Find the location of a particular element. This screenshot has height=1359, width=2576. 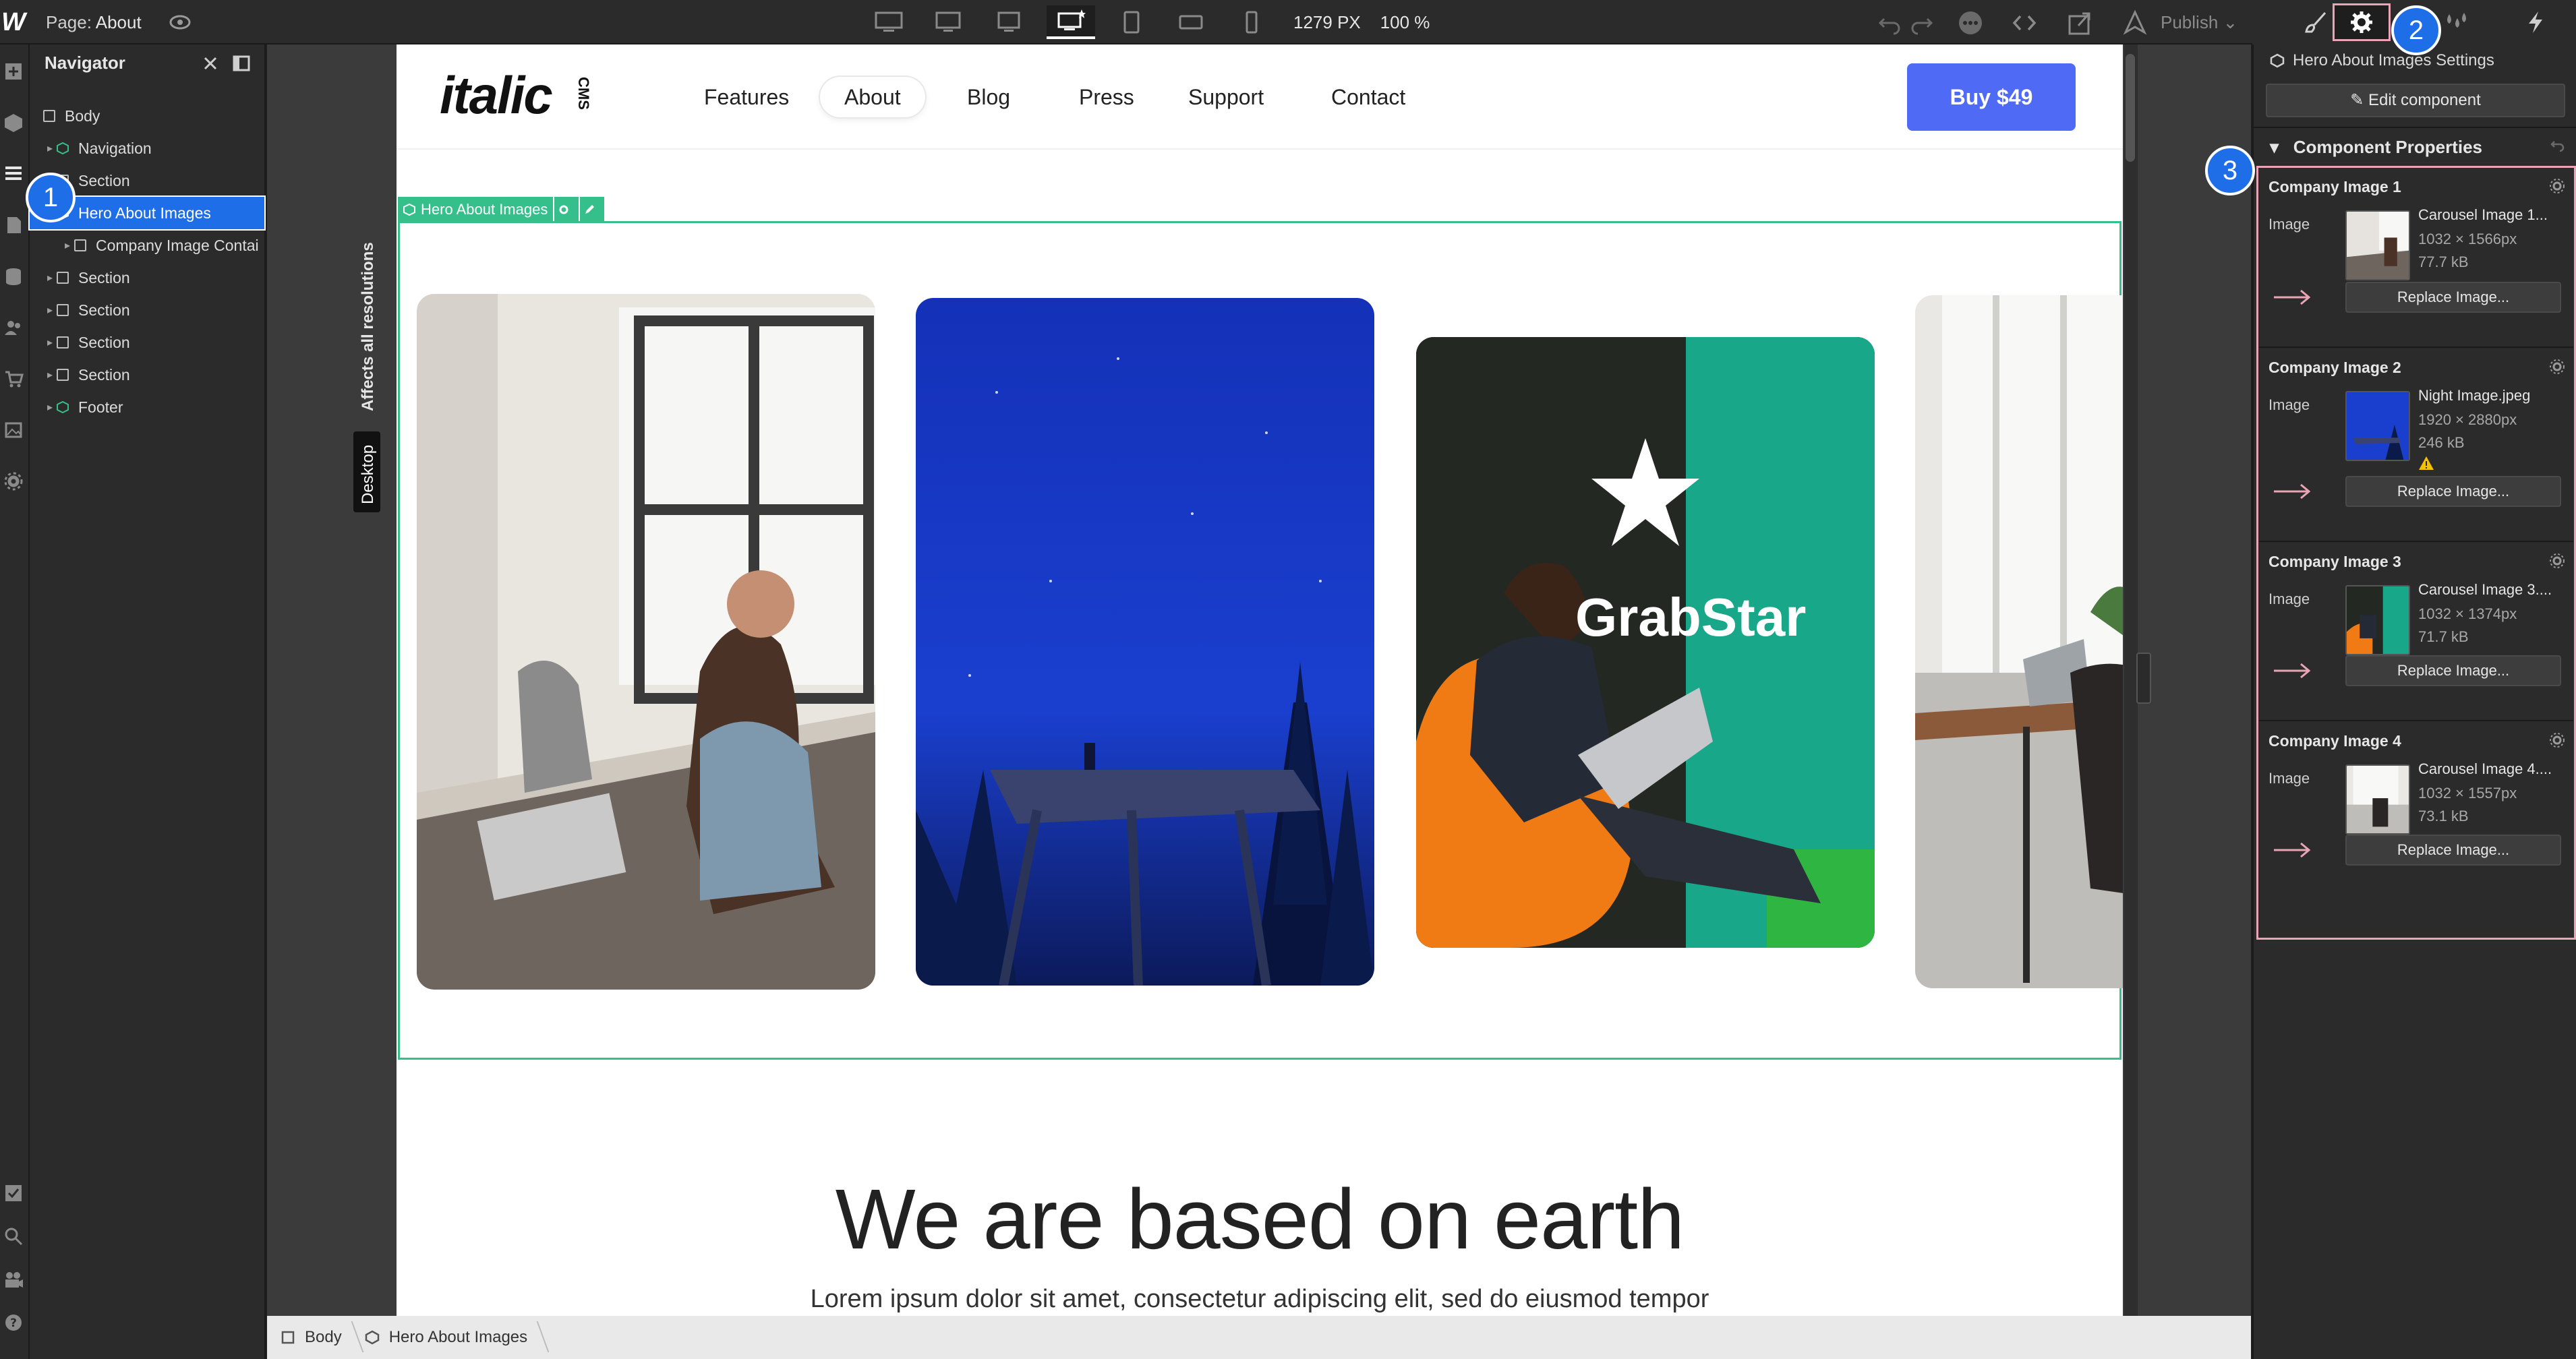

tree-item-company-image-container: ▸ Company Image Contai is located at coordinates (147, 245).